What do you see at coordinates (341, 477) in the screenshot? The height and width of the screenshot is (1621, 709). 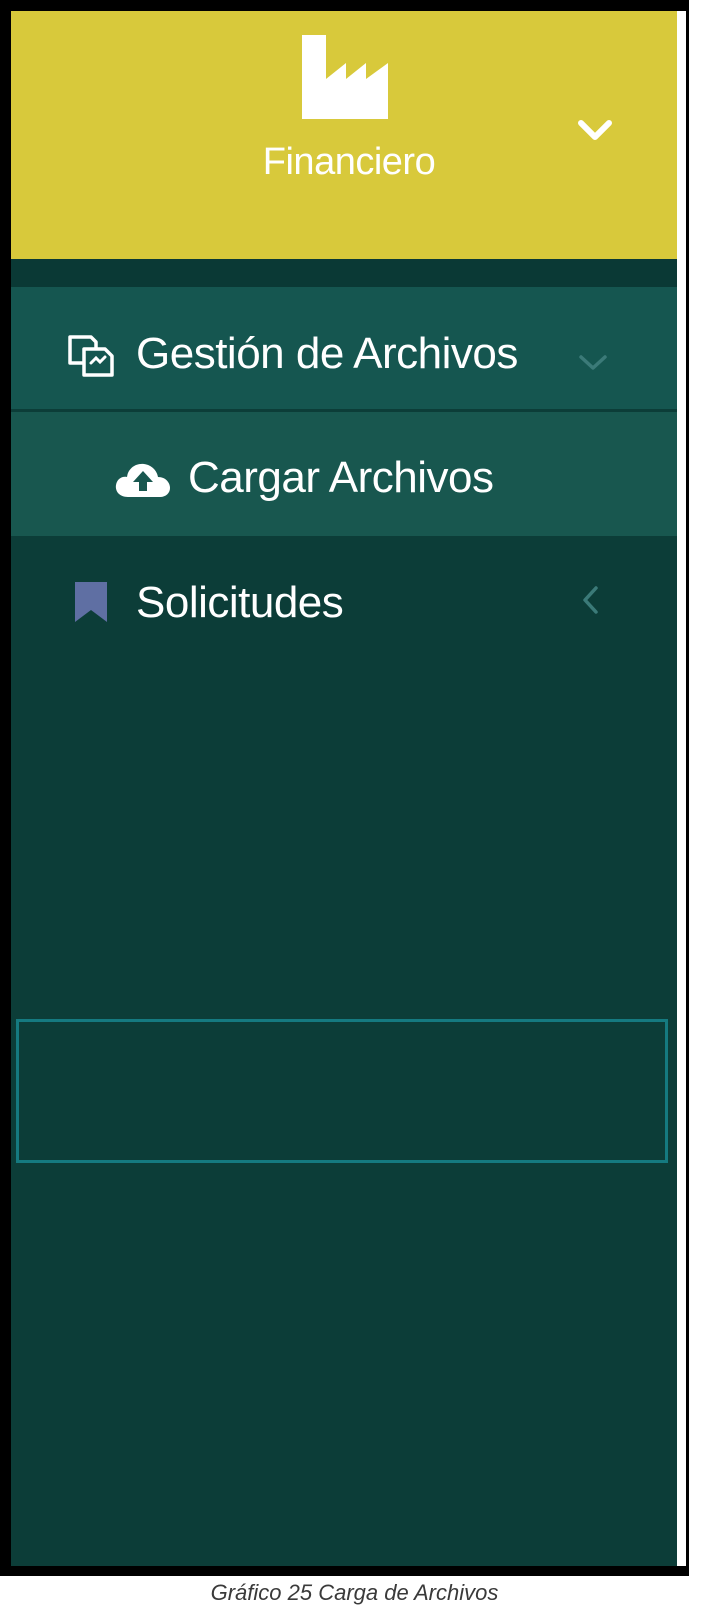 I see `sidebar-item-label: Cargar Archivos` at bounding box center [341, 477].